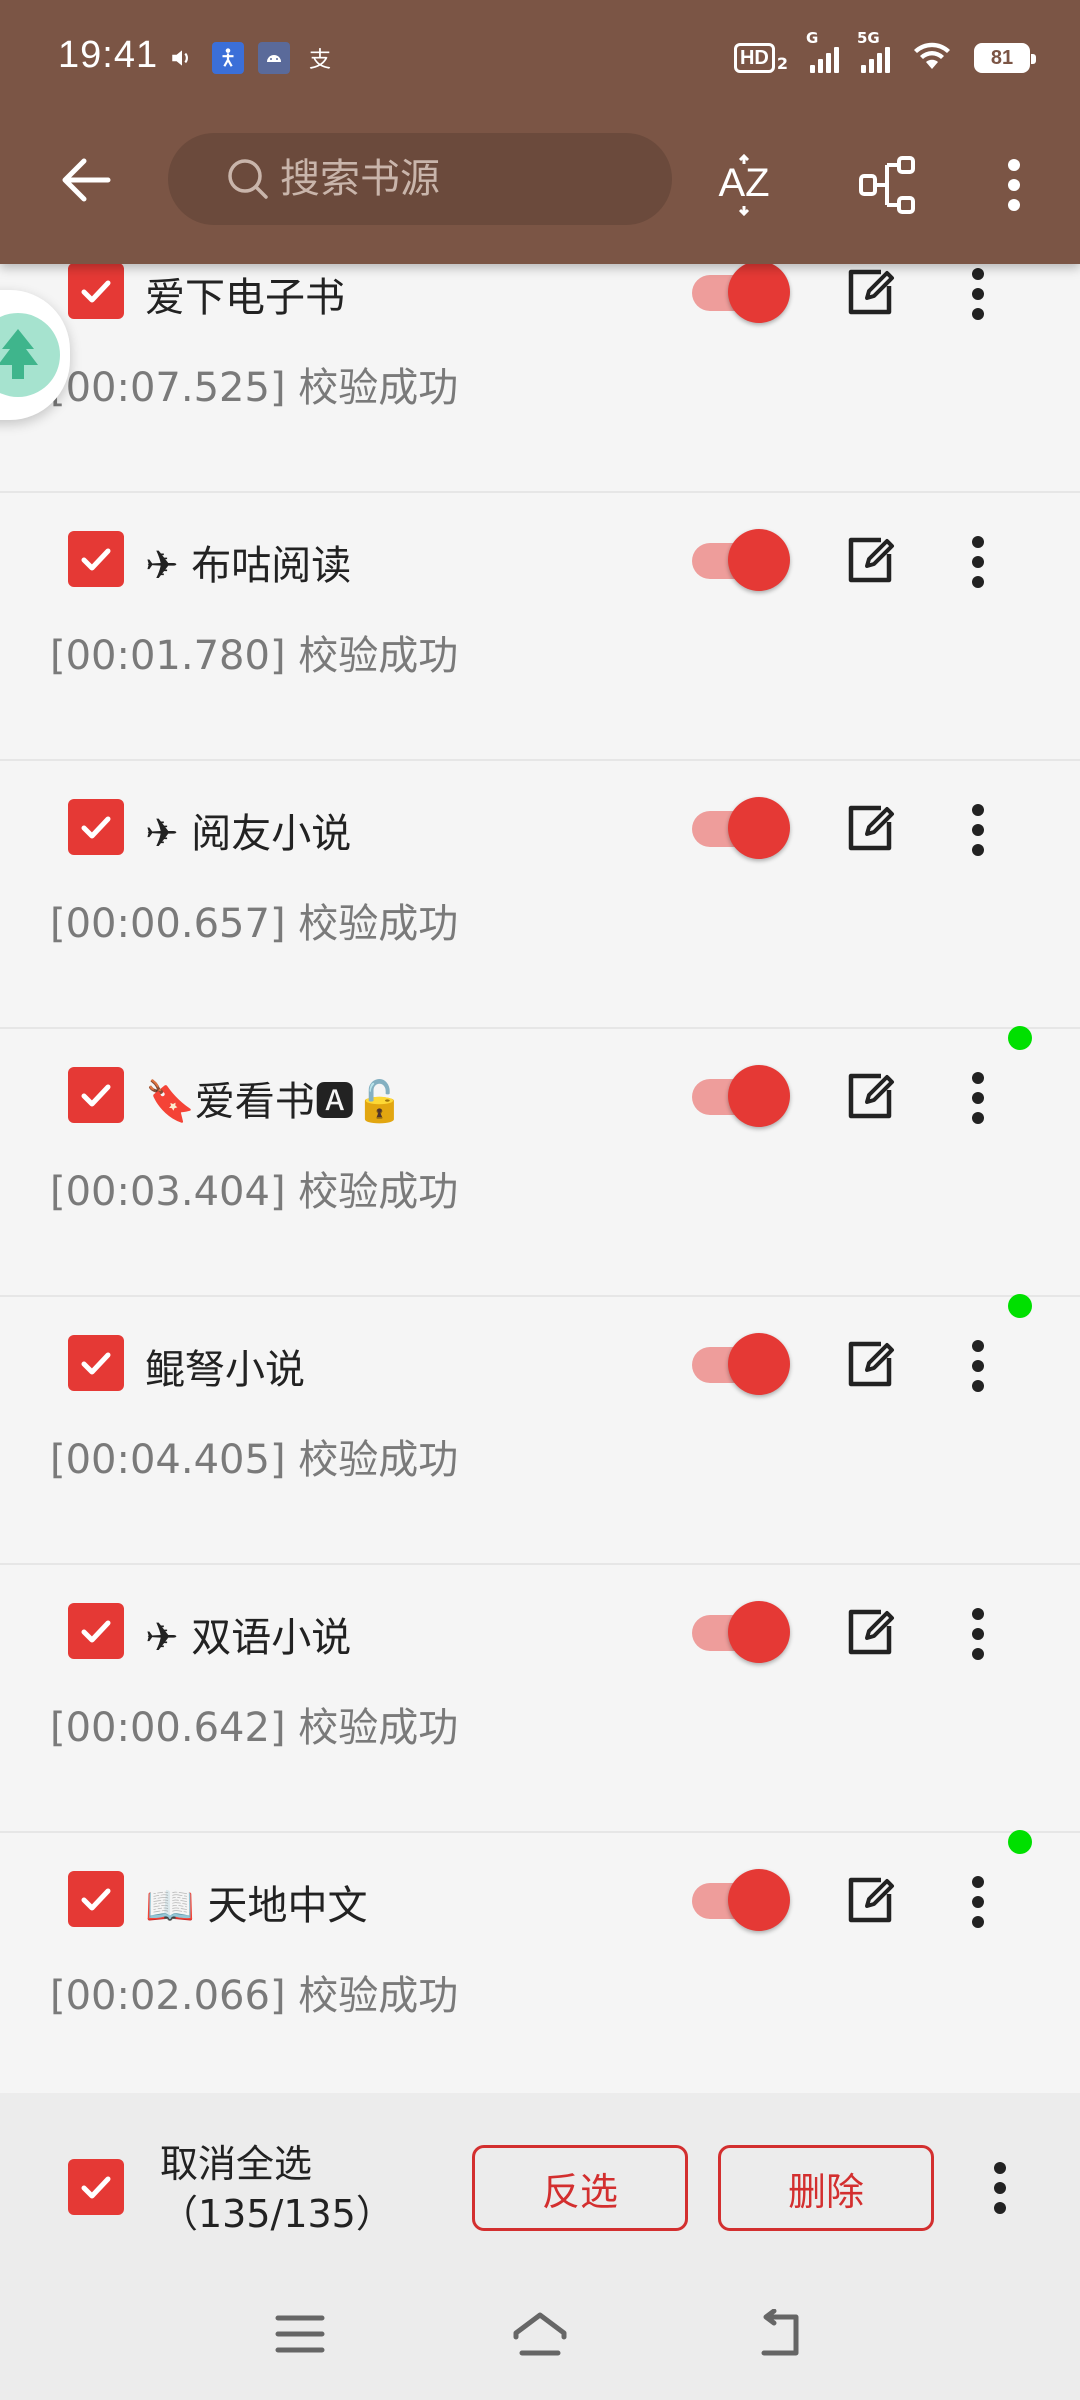  I want to click on source-name: 鲲弩小说, so click(225, 1370).